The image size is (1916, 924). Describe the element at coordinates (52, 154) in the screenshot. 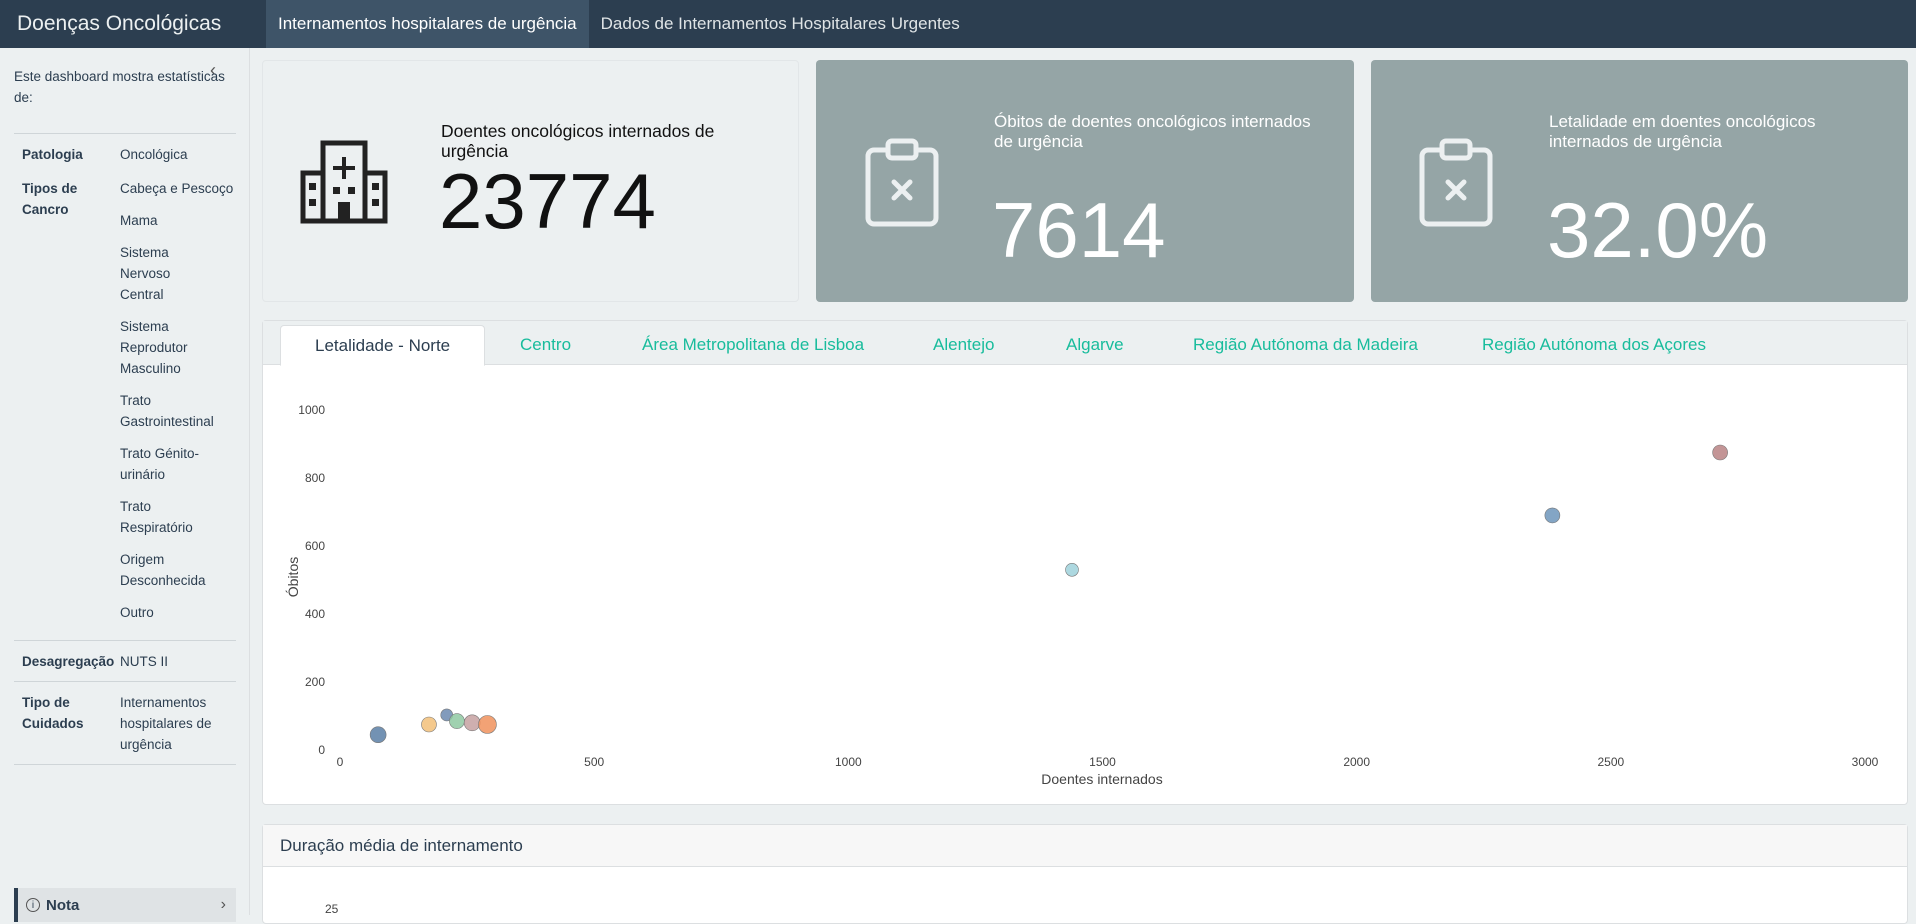

I see `meta-key: Patologia` at that location.